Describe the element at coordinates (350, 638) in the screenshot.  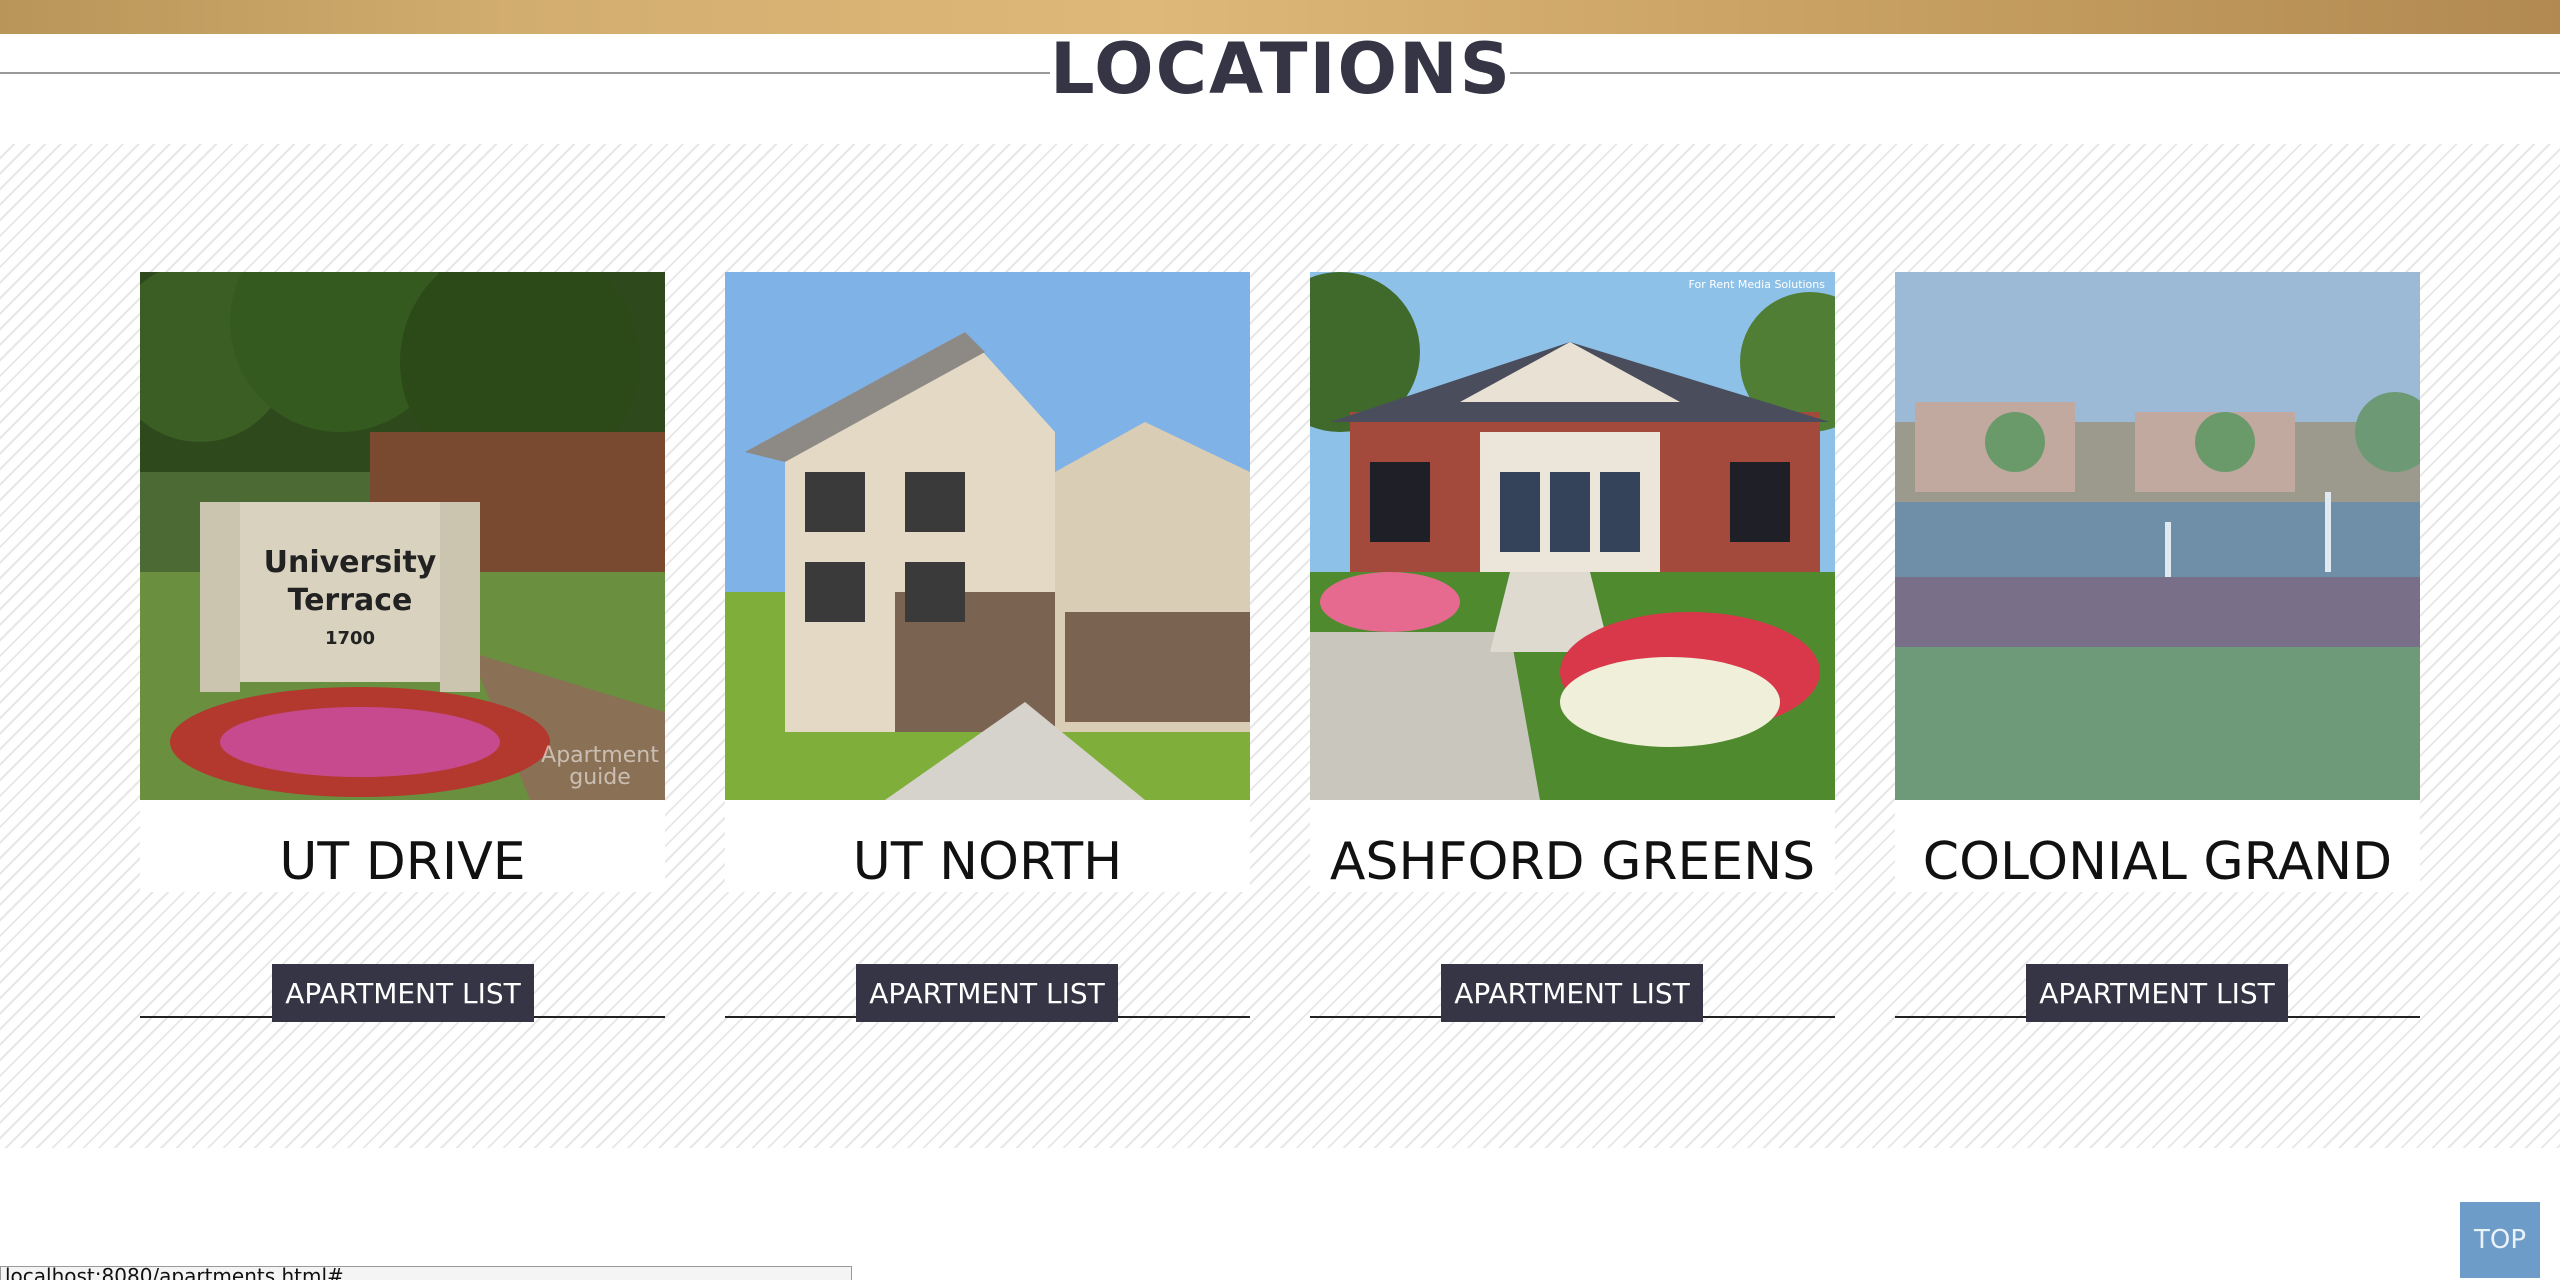
I see `sign-number: 1700` at that location.